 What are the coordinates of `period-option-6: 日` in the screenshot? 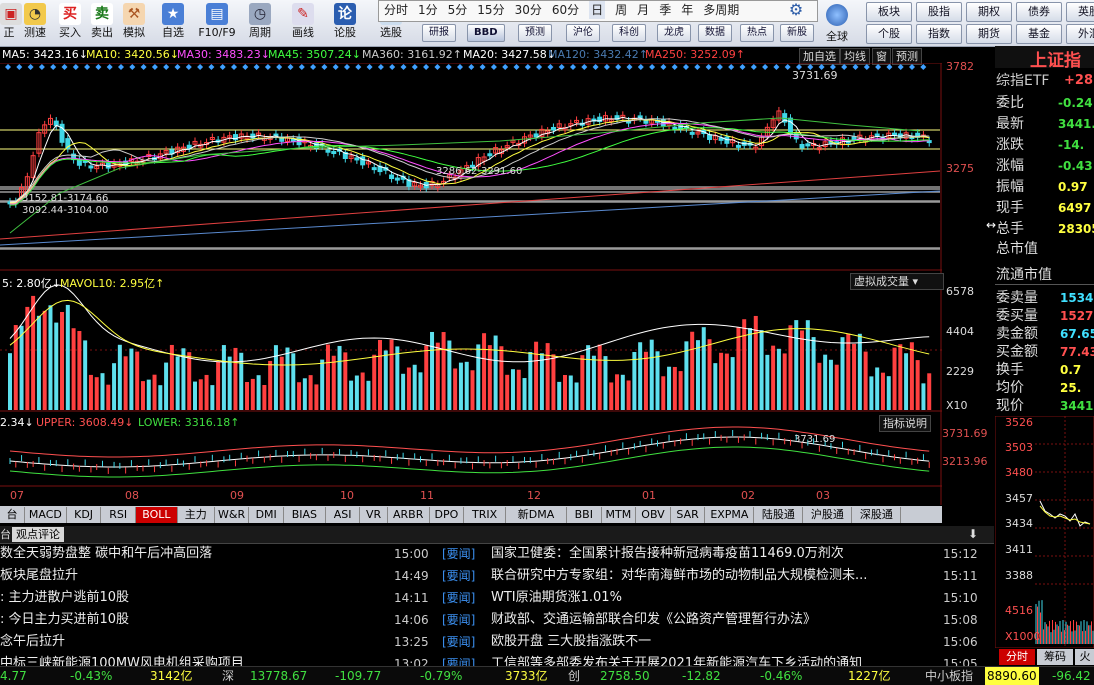 It's located at (597, 10).